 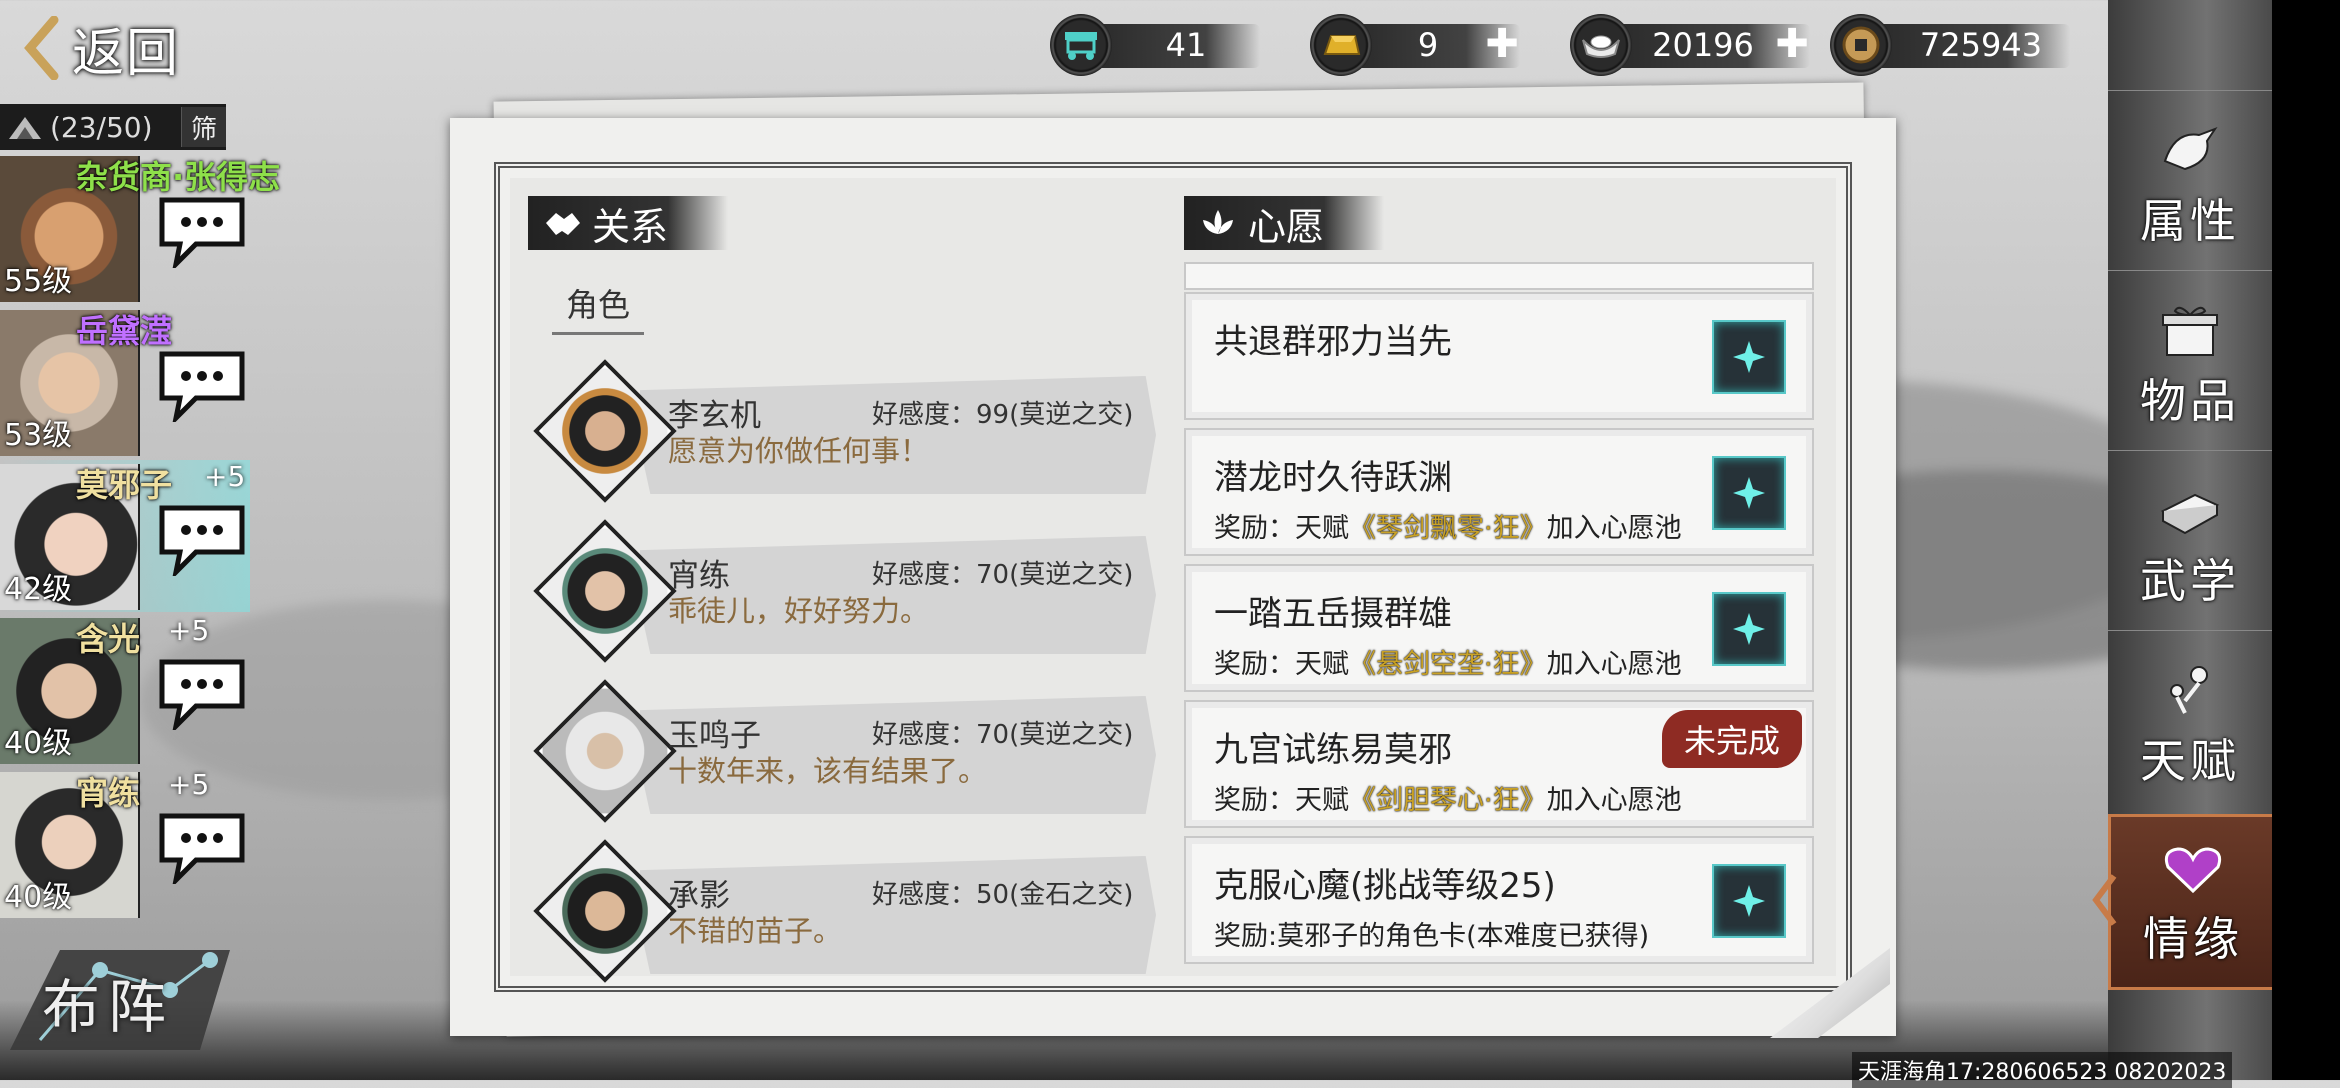 I want to click on currency-silver: 20196 ✚, so click(x=1690, y=45).